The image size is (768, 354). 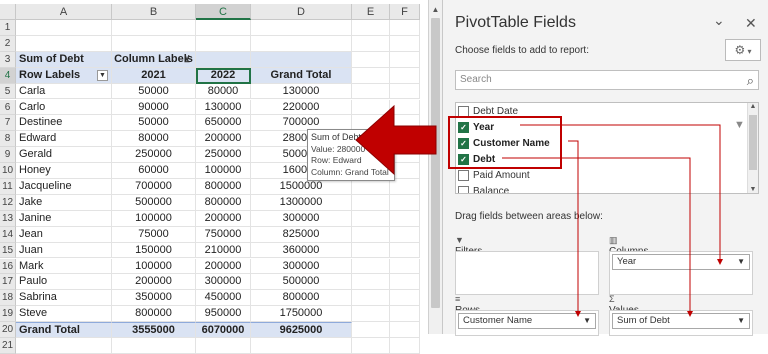 I want to click on cell-c: 950000, so click(x=223, y=314).